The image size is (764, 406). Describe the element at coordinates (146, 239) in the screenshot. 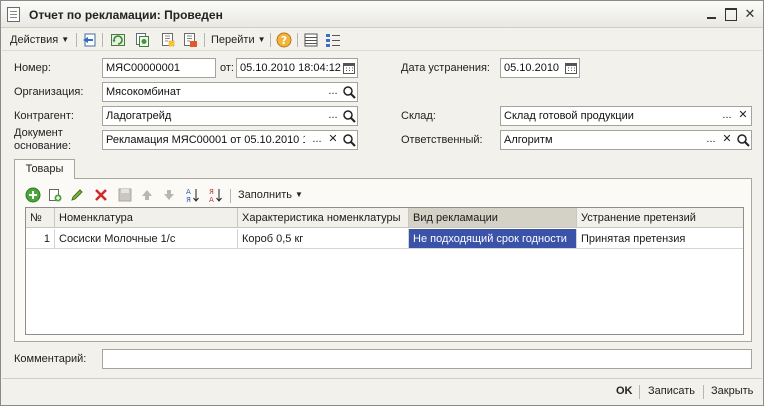

I see `table-cell-nomenclature: Сосиски Молочные 1/с` at that location.